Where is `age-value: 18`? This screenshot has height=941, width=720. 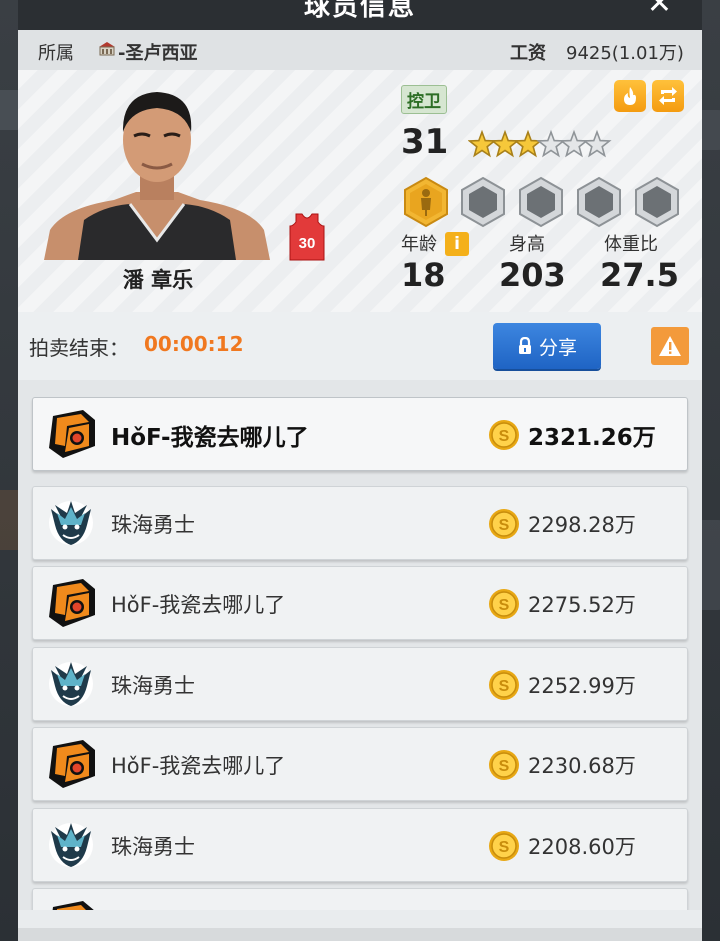 age-value: 18 is located at coordinates (423, 275).